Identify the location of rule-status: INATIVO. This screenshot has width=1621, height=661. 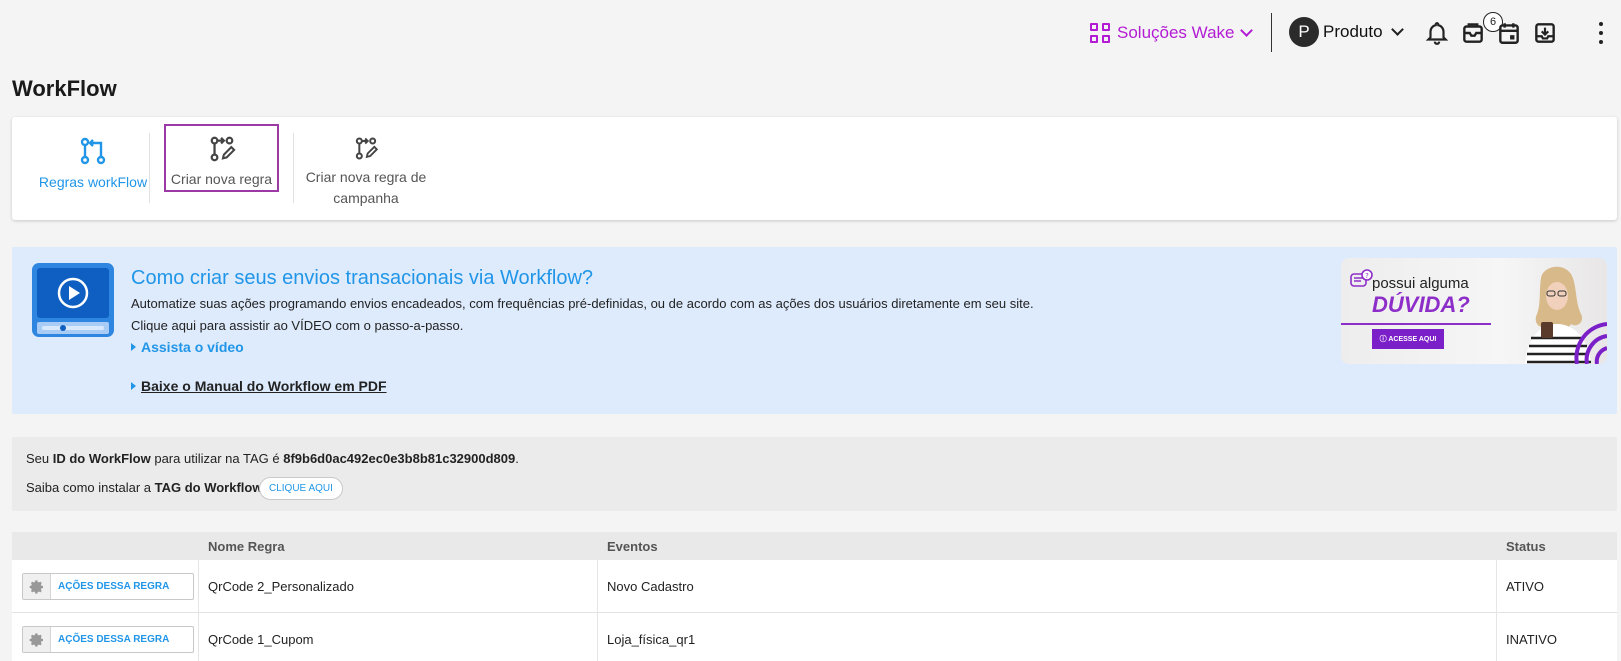
(1532, 639).